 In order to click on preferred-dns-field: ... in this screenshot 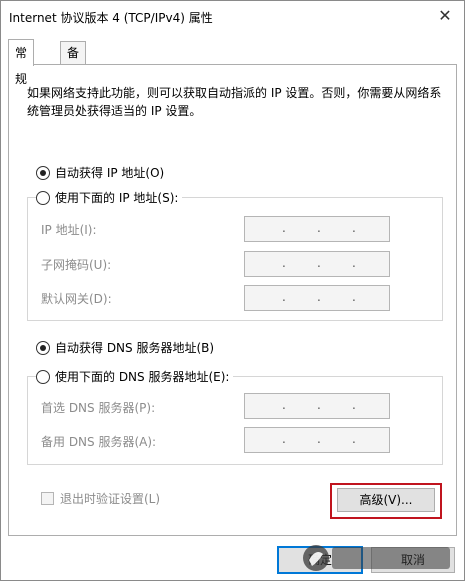, I will do `click(317, 406)`.